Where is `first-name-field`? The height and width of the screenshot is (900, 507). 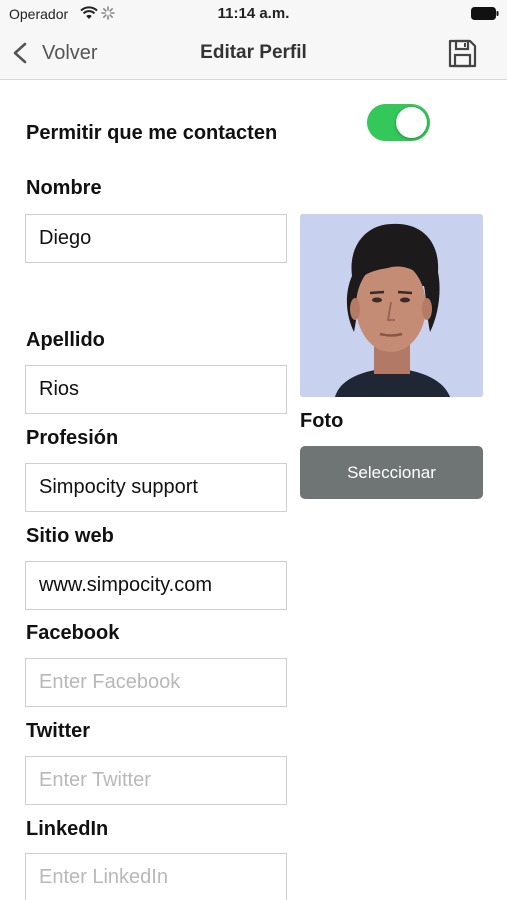
first-name-field is located at coordinates (156, 238).